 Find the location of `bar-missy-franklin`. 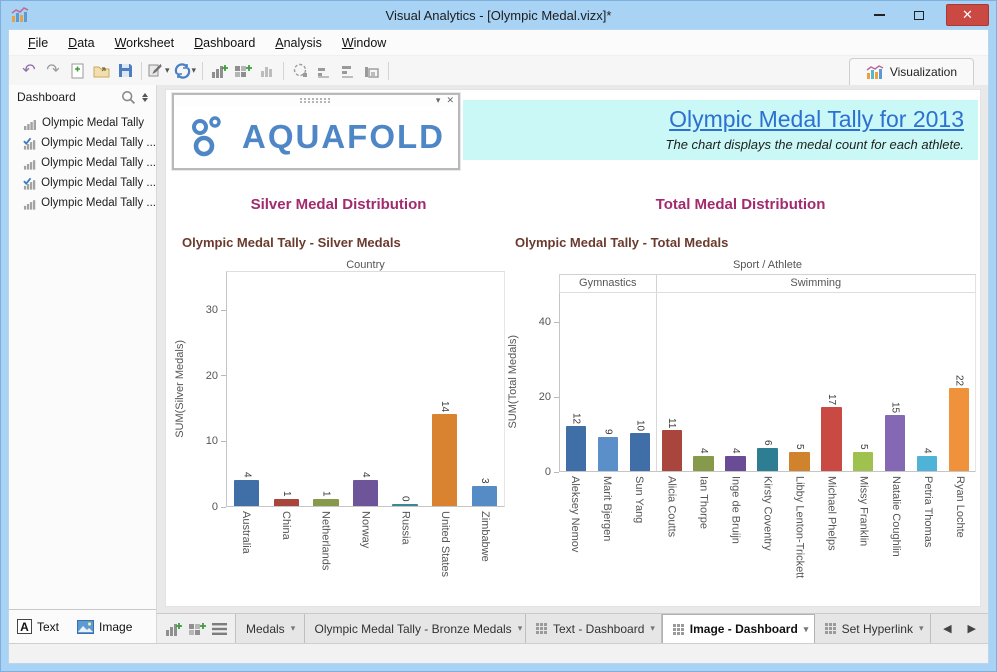

bar-missy-franklin is located at coordinates (863, 461).